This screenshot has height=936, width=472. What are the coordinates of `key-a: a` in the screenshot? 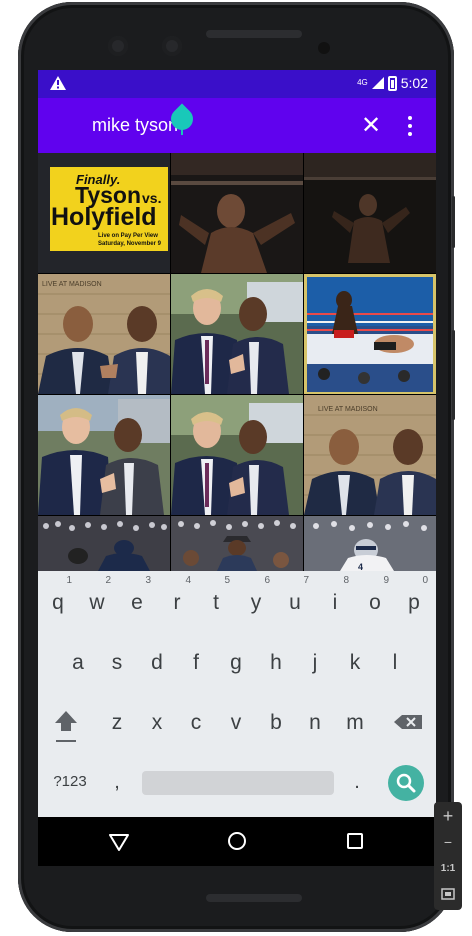 It's located at (78, 663).